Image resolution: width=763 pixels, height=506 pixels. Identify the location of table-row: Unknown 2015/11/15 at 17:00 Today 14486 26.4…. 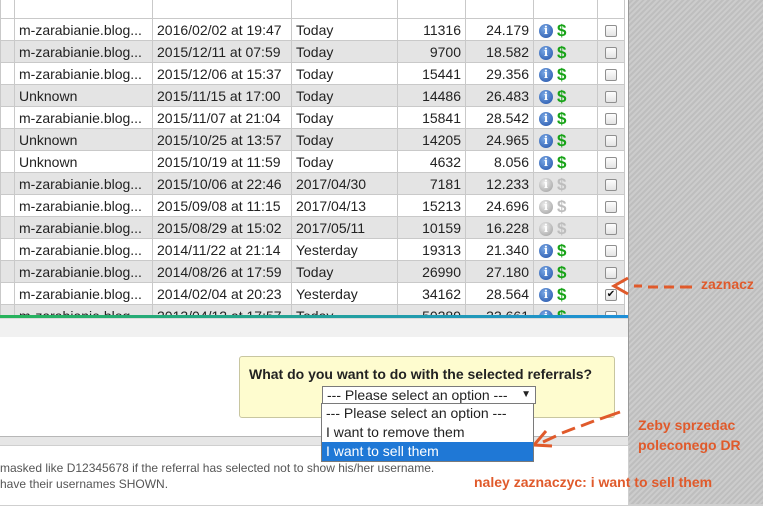
(312, 95).